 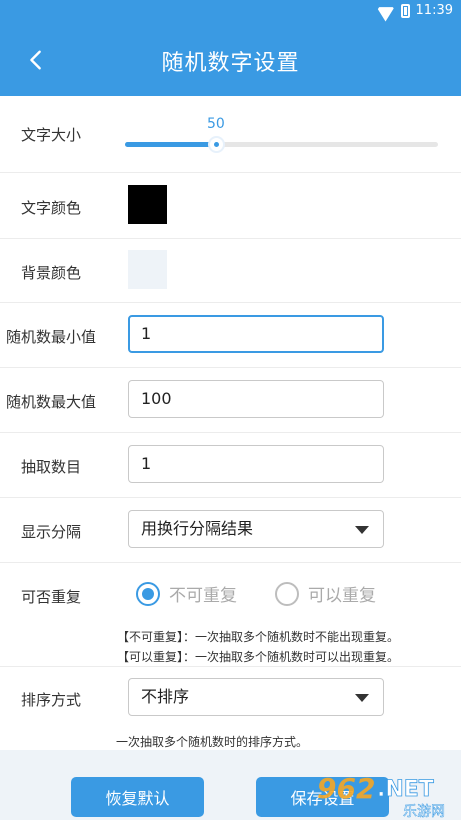 What do you see at coordinates (346, 788) in the screenshot?
I see `watermark-brand: 962` at bounding box center [346, 788].